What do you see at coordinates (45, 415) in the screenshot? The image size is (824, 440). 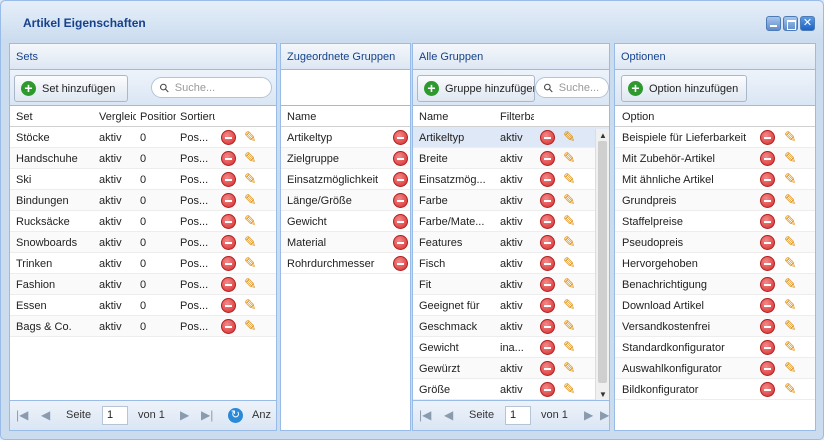 I see `prev-page-icon: ◀` at bounding box center [45, 415].